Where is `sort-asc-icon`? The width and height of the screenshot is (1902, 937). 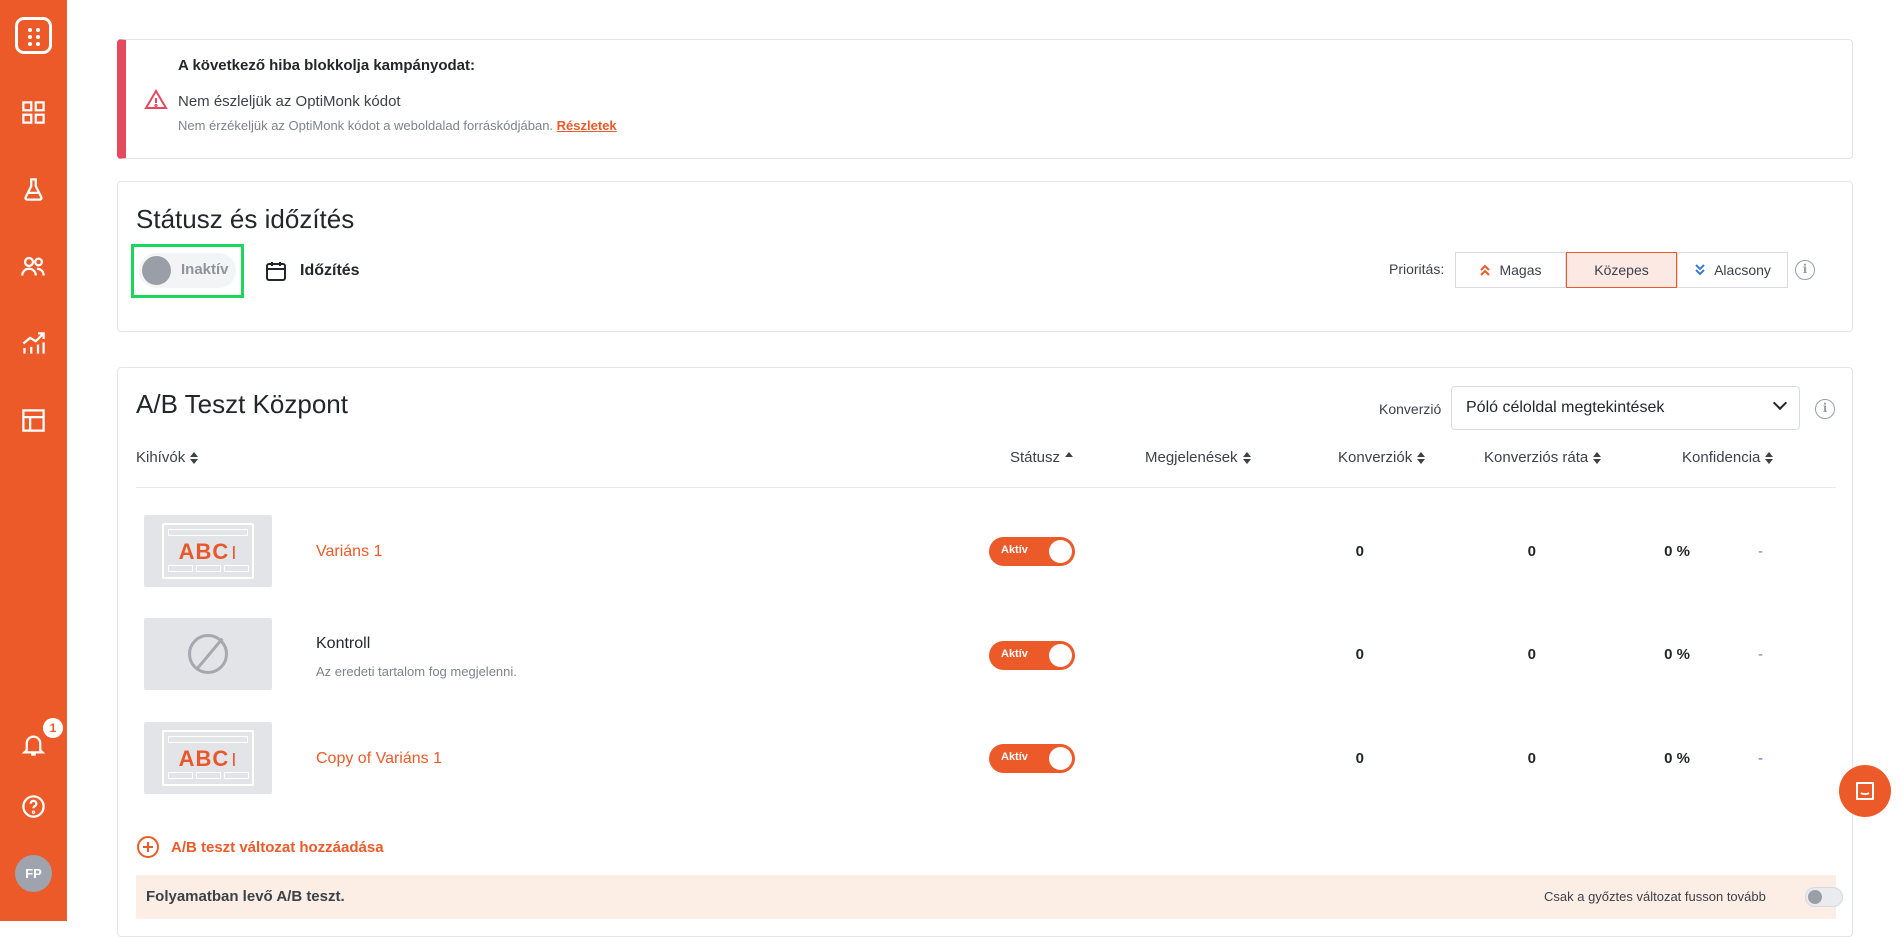 sort-asc-icon is located at coordinates (1069, 457).